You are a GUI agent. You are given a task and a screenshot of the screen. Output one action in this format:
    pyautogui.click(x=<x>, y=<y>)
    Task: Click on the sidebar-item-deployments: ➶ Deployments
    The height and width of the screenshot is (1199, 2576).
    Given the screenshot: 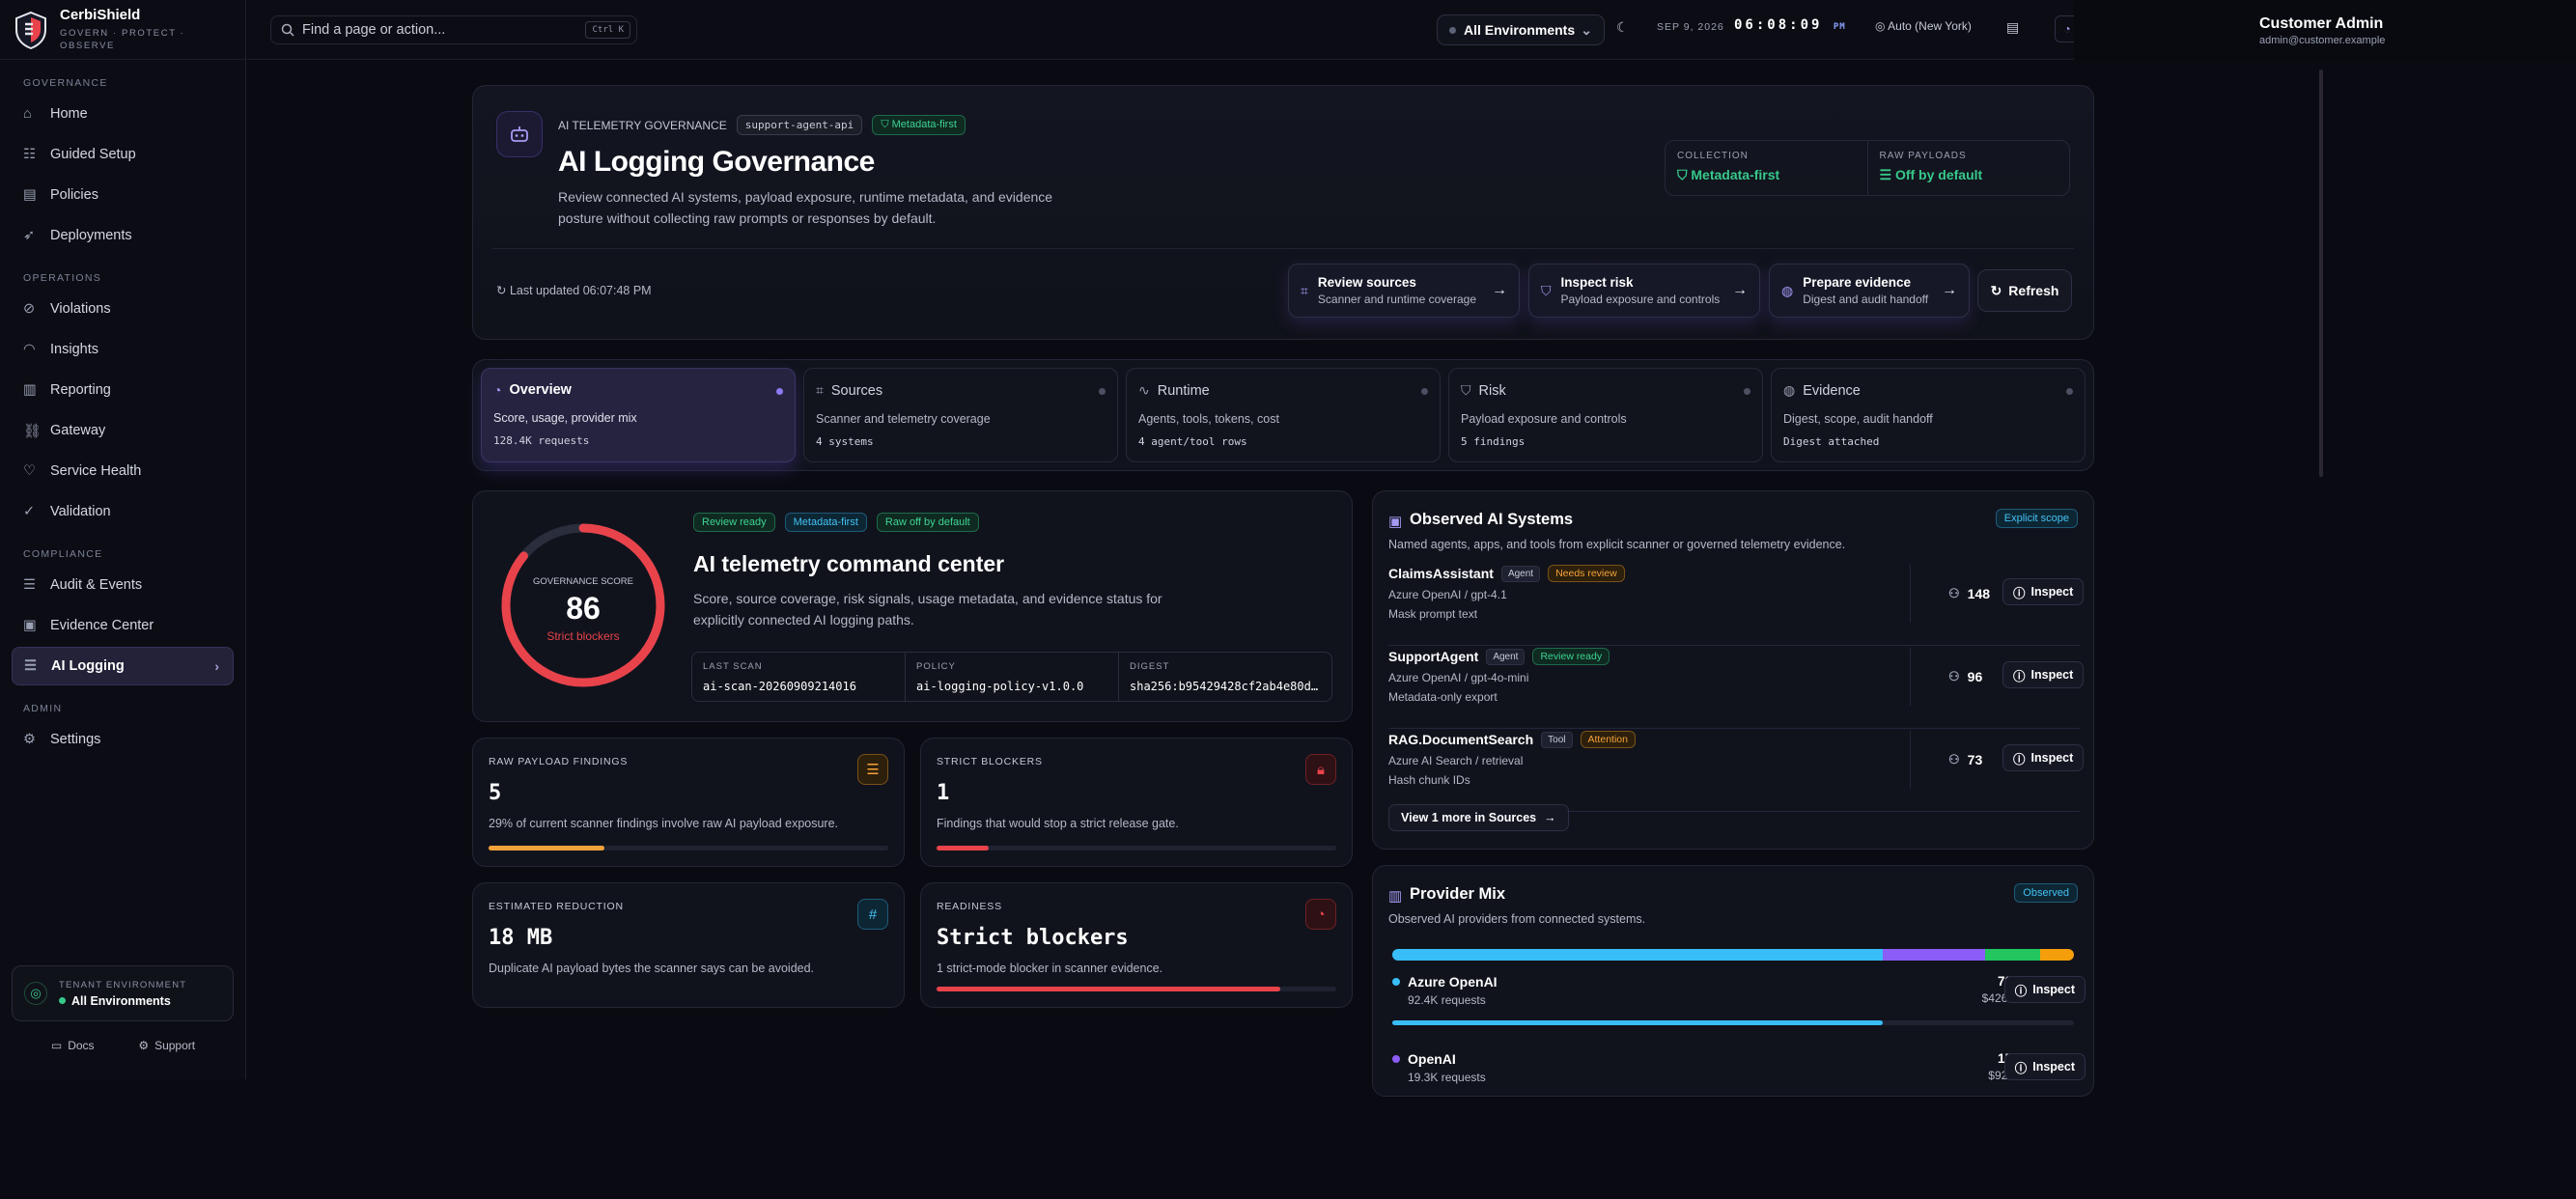 What is the action you would take?
    pyautogui.click(x=123, y=235)
    